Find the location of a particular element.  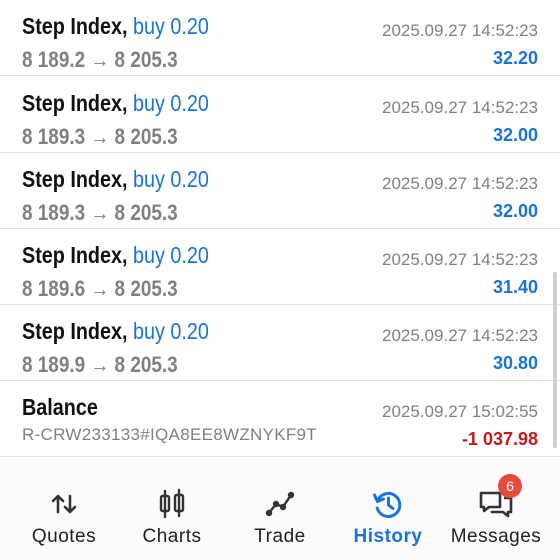

charts-icon is located at coordinates (172, 504).